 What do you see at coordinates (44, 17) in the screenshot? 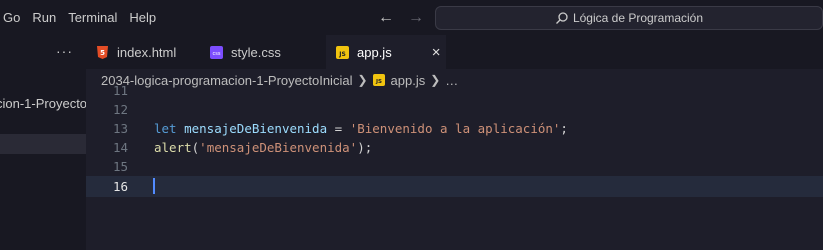
I see `menu-run: Run` at bounding box center [44, 17].